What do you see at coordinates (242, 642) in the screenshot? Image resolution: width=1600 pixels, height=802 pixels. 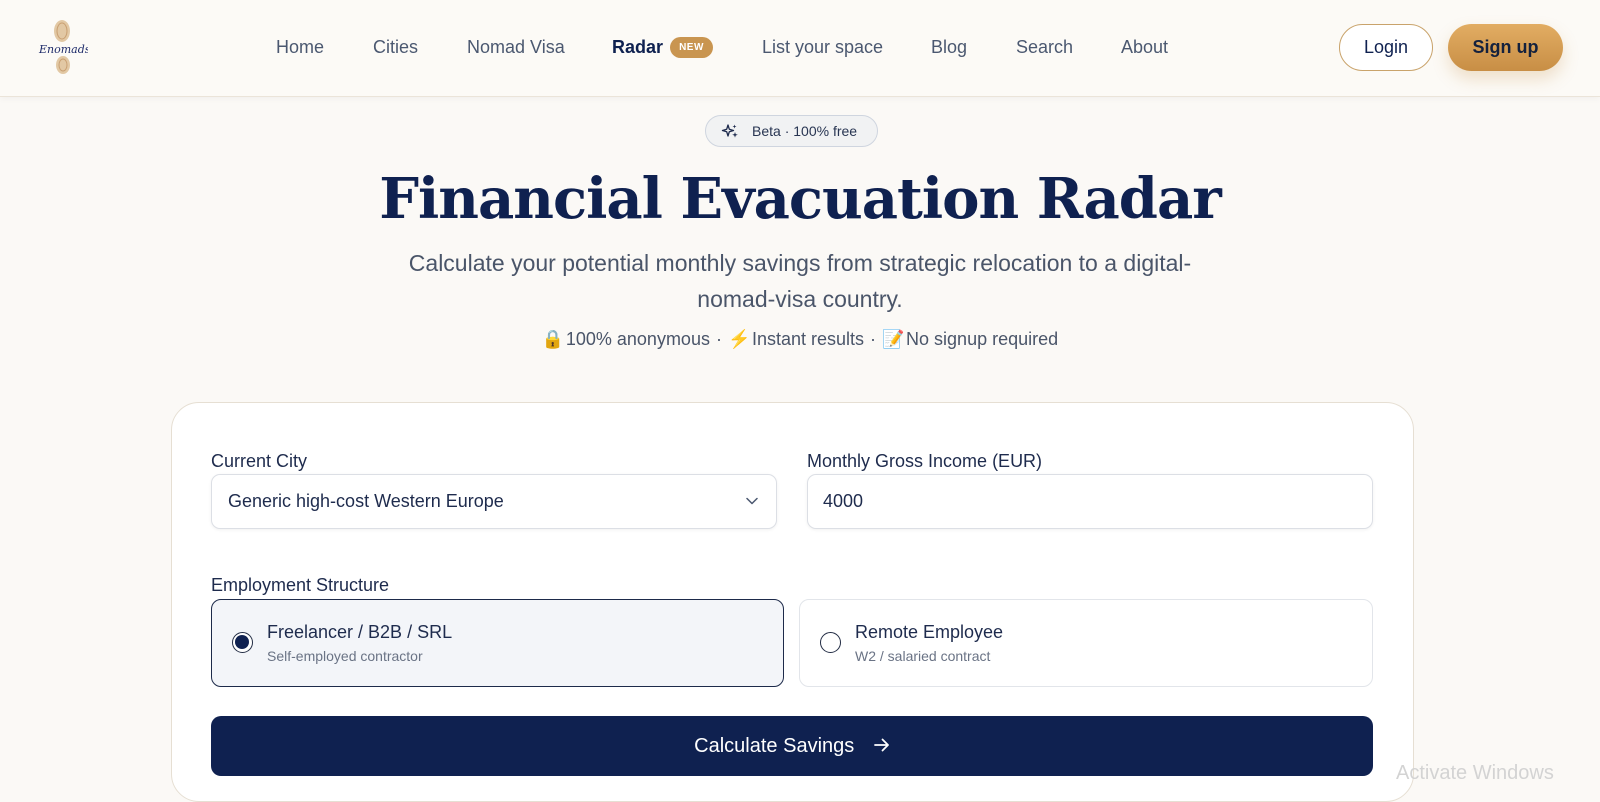 I see `radio-button-selected` at bounding box center [242, 642].